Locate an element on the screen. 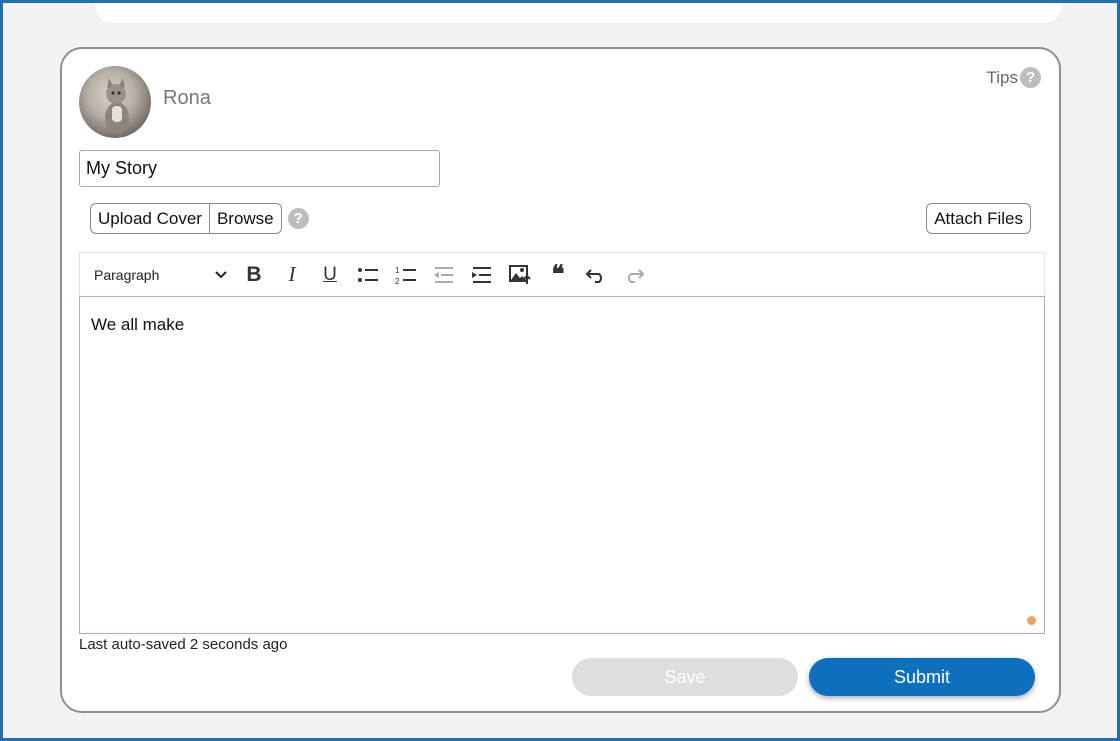 The width and height of the screenshot is (1120, 741). editor-toolbar: Paragraph B I U 12 ❝ is located at coordinates (562, 274).